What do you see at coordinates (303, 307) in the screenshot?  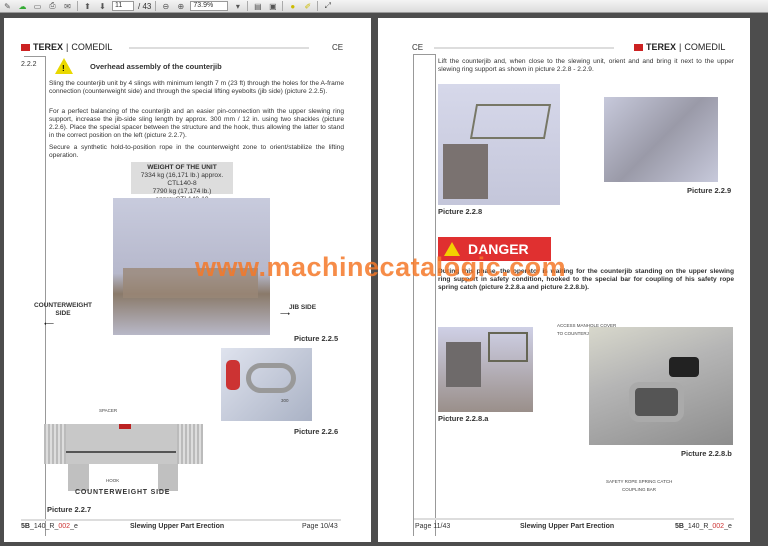 I see `jib-side-label: JIB SIDE` at bounding box center [303, 307].